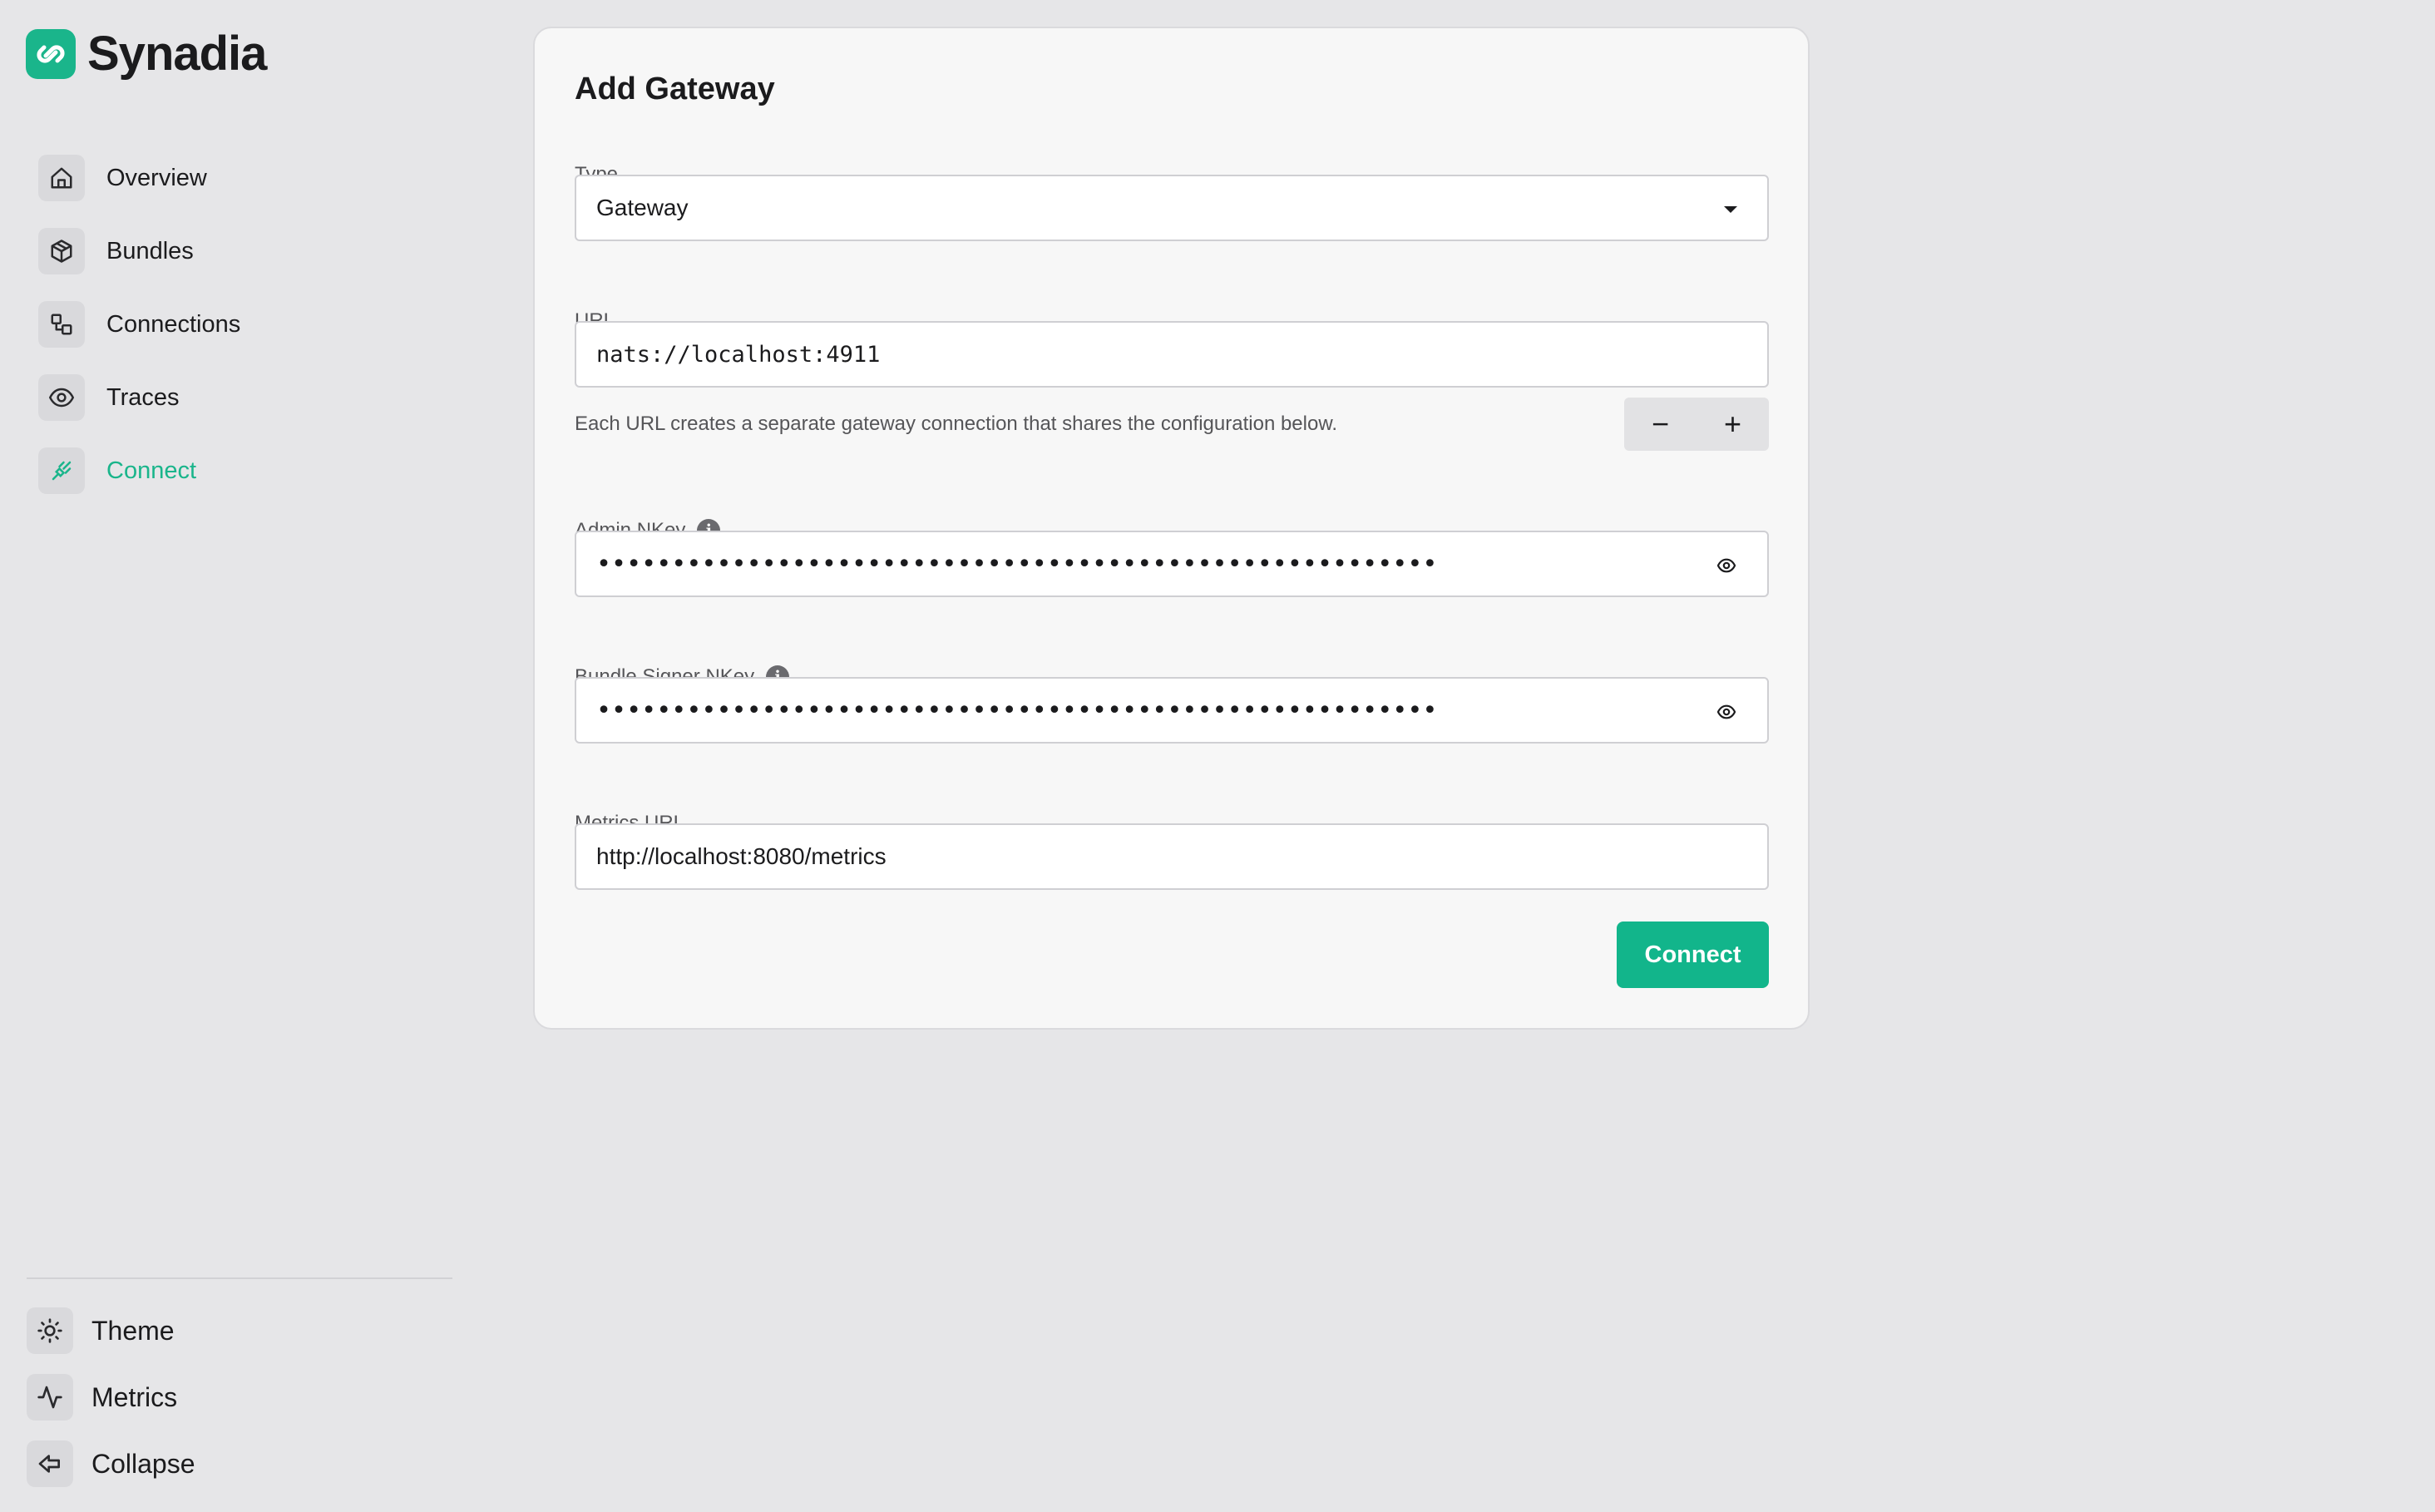 This screenshot has height=1512, width=2435. What do you see at coordinates (1172, 856) in the screenshot?
I see `metrics-url-input: http://localhost:8080/metrics` at bounding box center [1172, 856].